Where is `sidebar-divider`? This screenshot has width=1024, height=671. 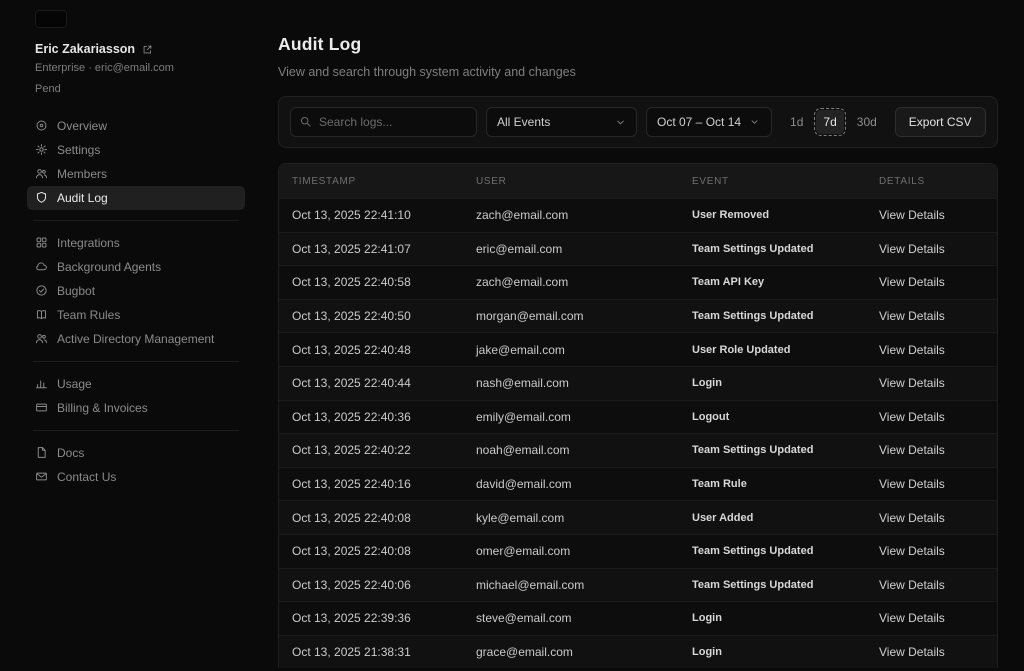 sidebar-divider is located at coordinates (136, 430).